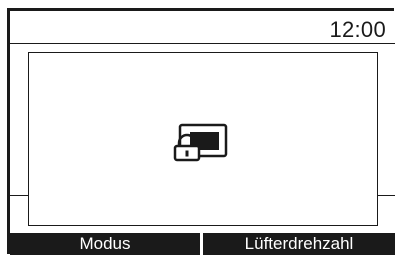 The height and width of the screenshot is (255, 395). I want to click on left-divider, so click(19, 195).